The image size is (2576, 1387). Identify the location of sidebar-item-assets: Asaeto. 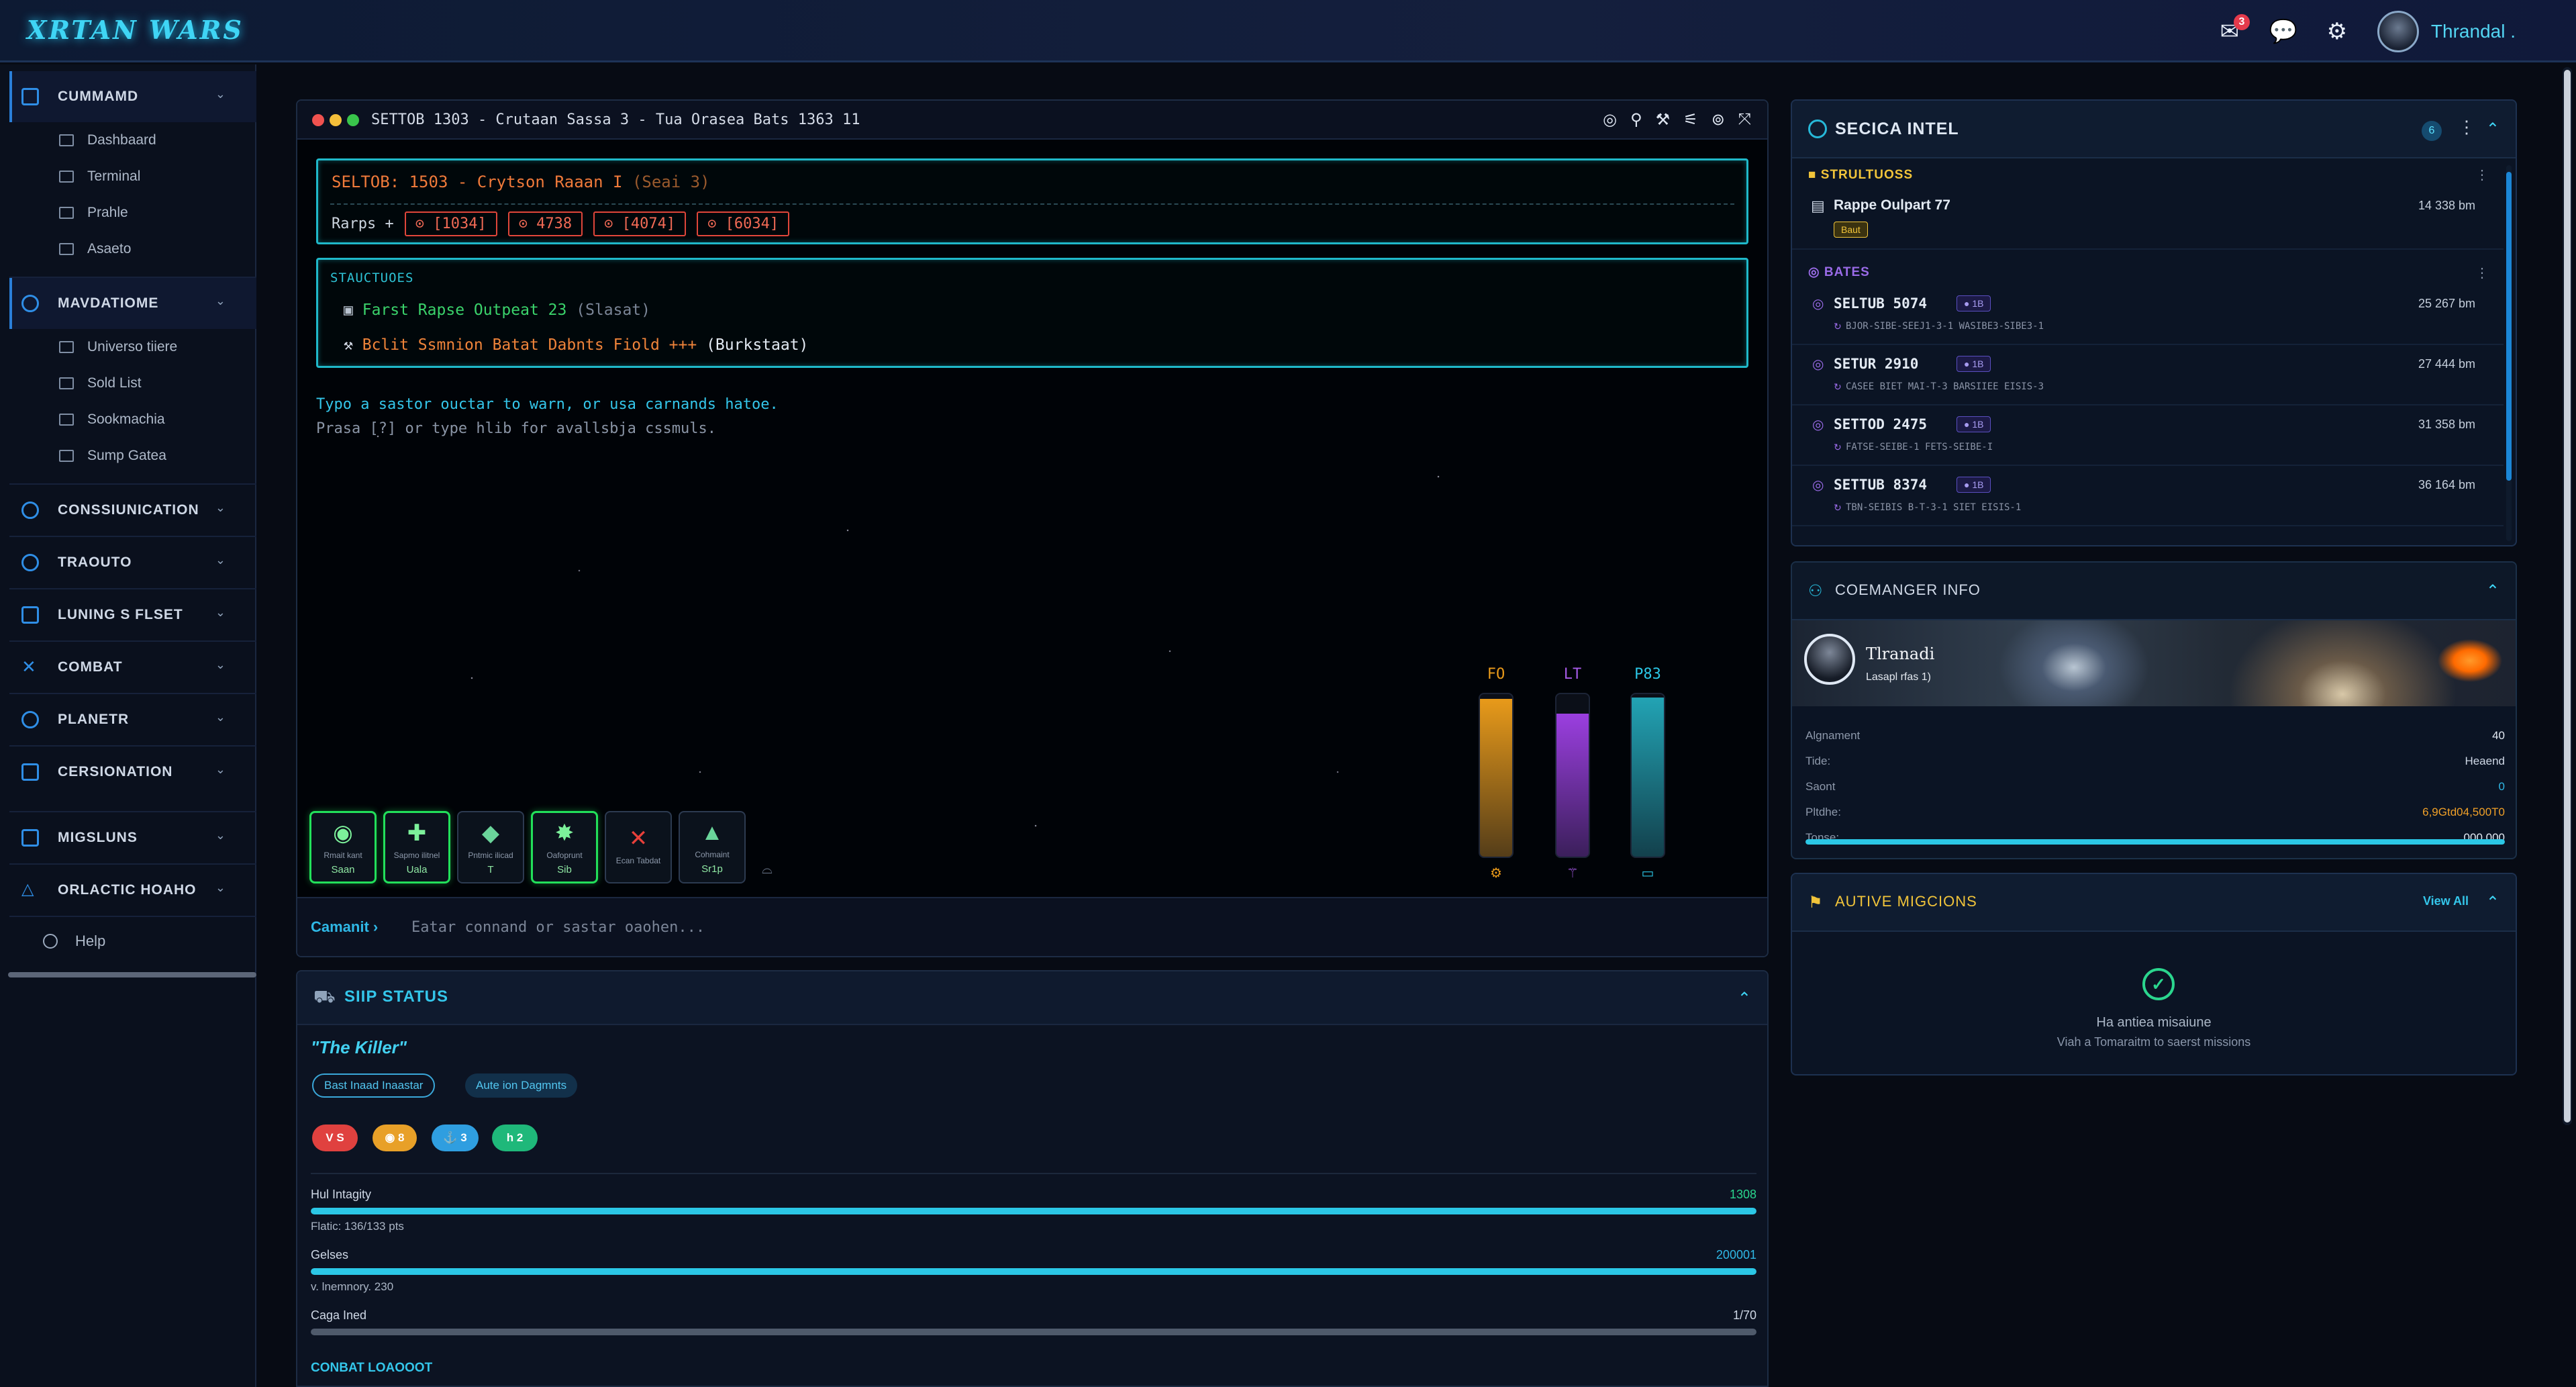
(132, 249).